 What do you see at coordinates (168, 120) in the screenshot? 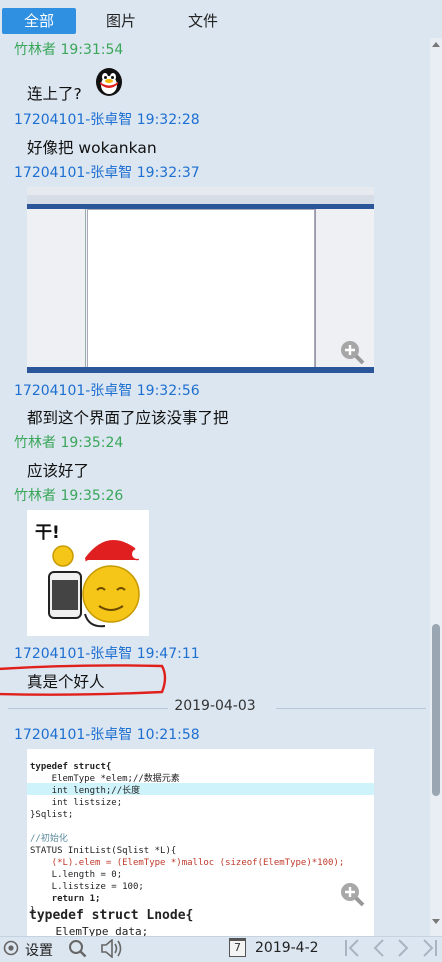
I see `message-time: 19:32:28` at bounding box center [168, 120].